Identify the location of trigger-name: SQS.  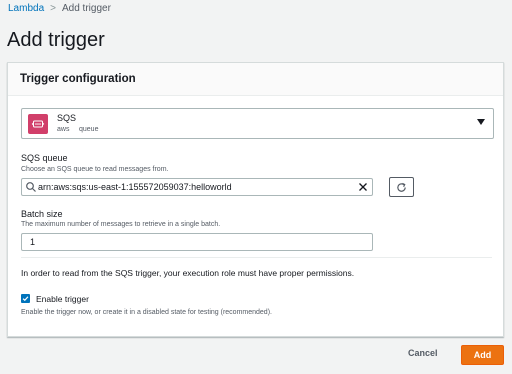
(67, 118).